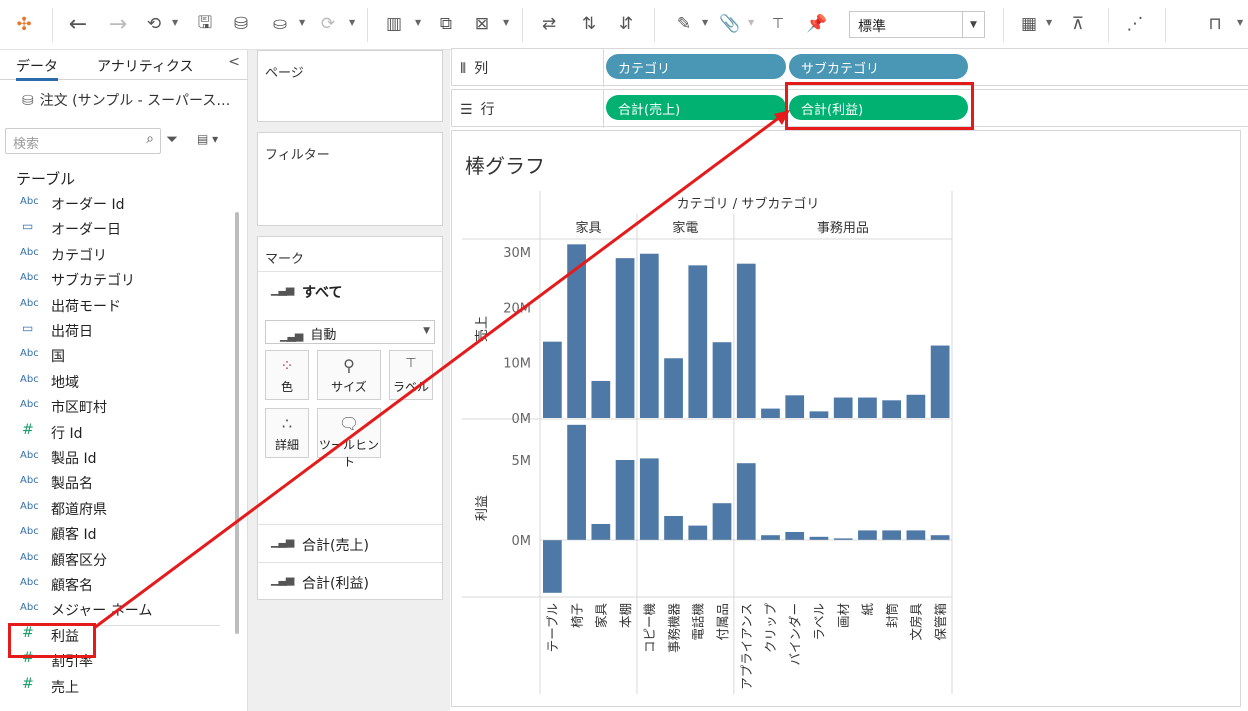 The width and height of the screenshot is (1248, 711). I want to click on fix-axes-icon: 📌, so click(817, 24).